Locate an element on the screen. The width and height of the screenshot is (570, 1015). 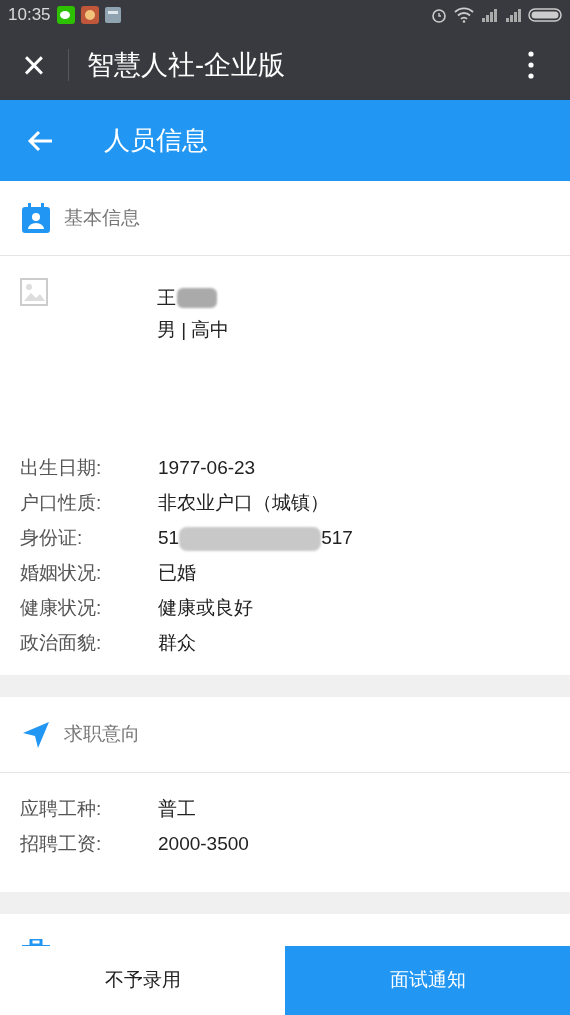
field-value: 2000-3500 is located at coordinates (203, 844).